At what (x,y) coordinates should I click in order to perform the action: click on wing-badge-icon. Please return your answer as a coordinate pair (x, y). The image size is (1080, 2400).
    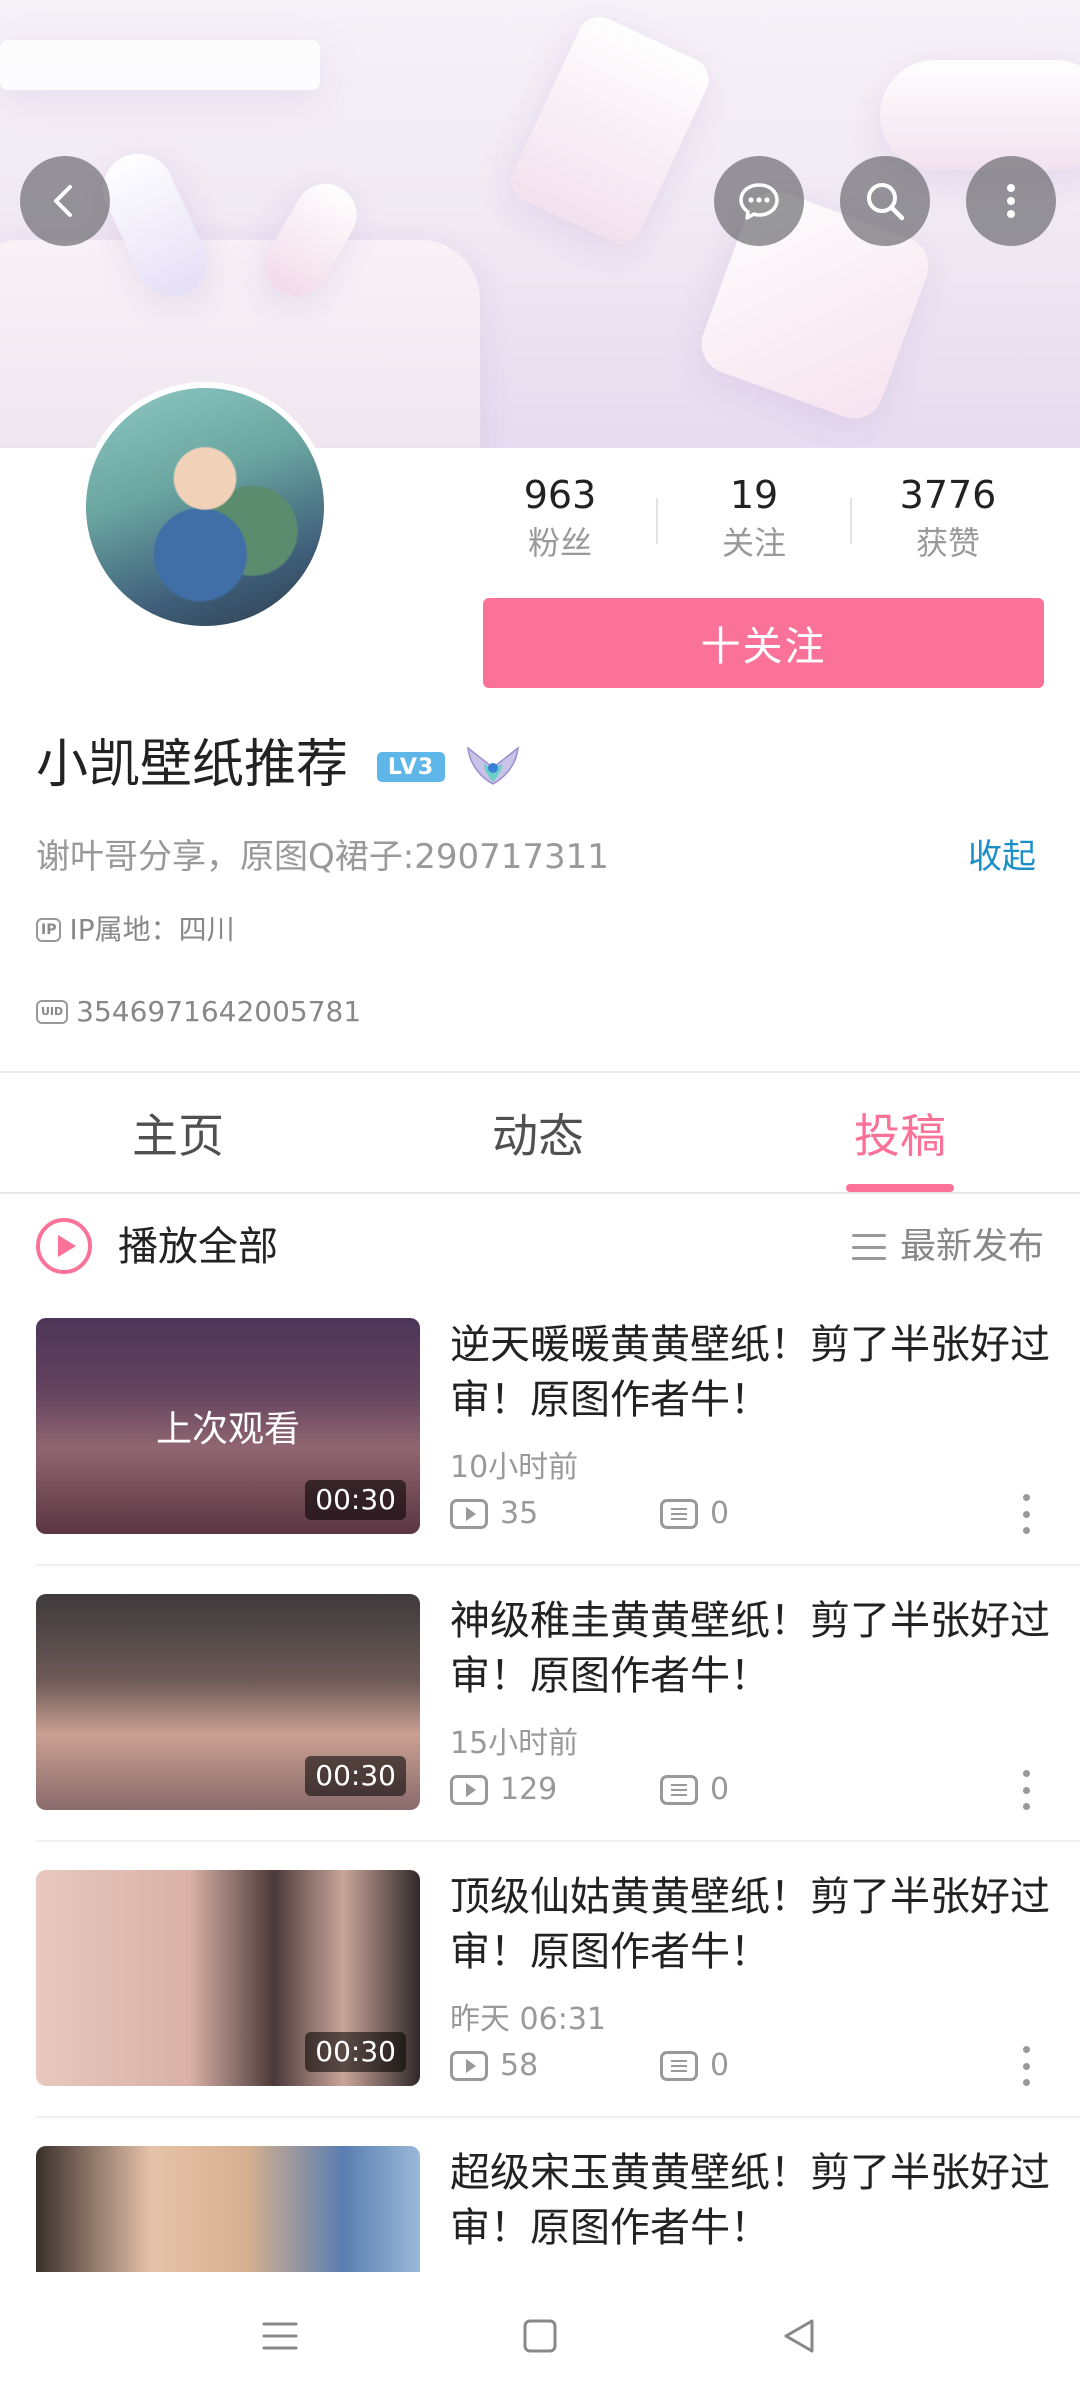
    Looking at the image, I should click on (493, 765).